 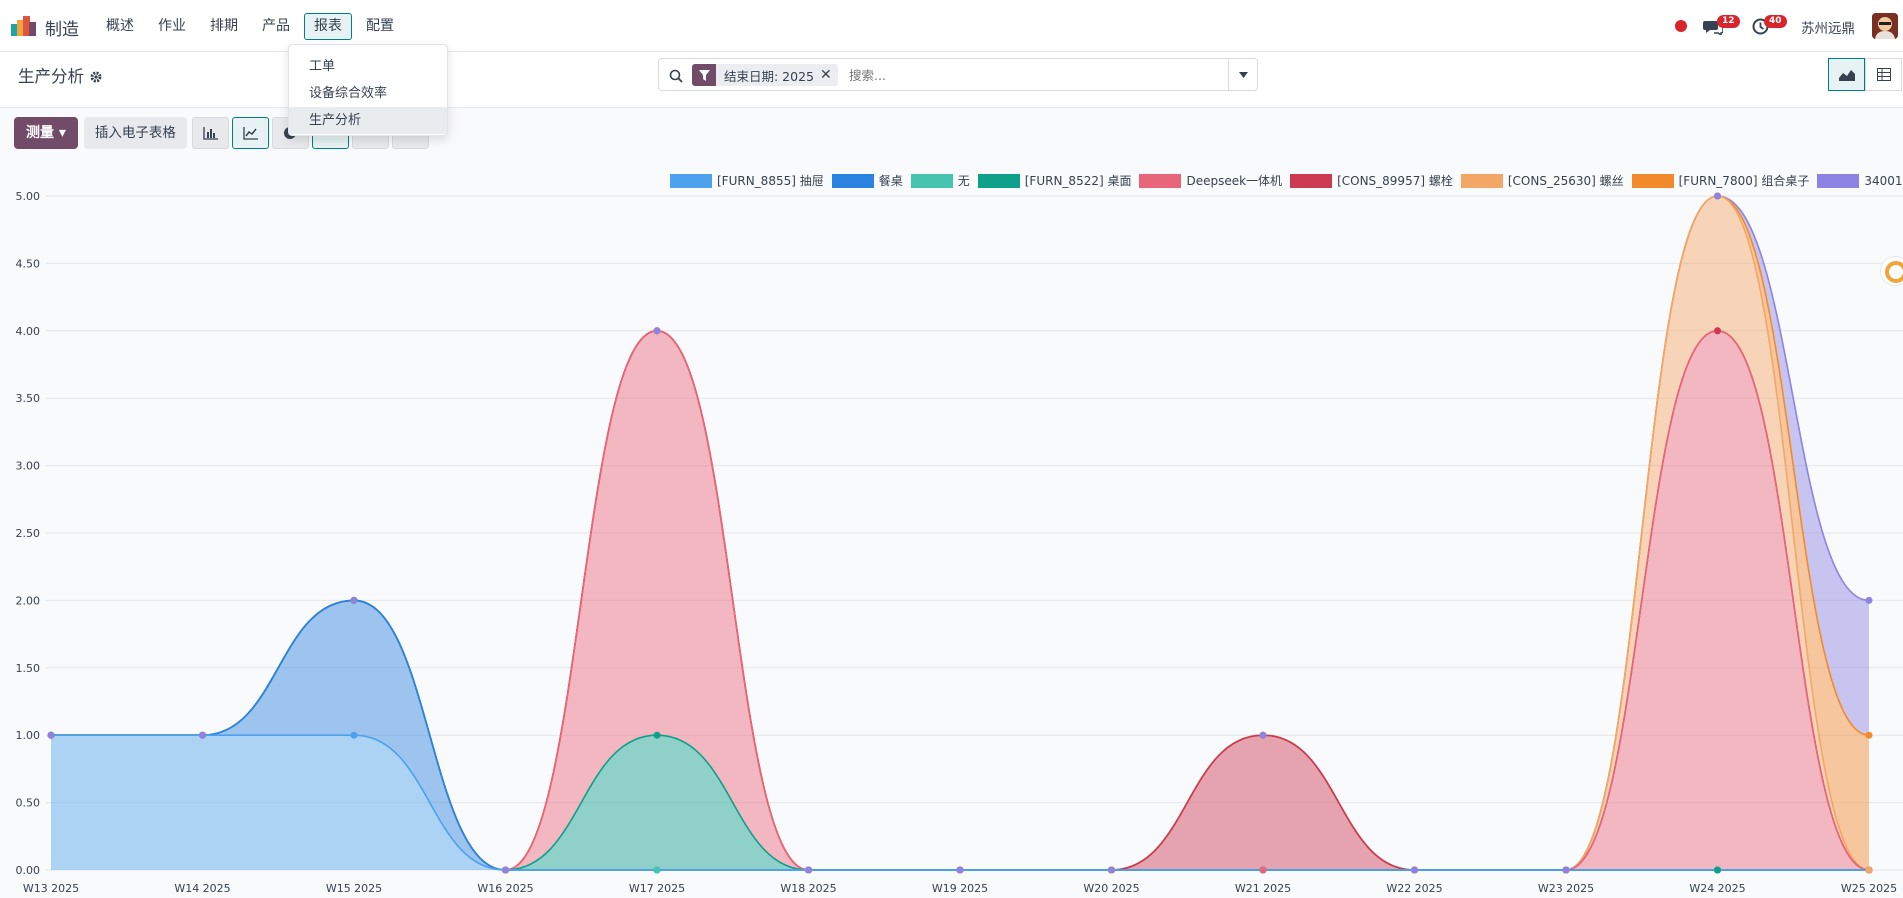 What do you see at coordinates (505, 888) in the screenshot?
I see `x-tick-label: W16 2025` at bounding box center [505, 888].